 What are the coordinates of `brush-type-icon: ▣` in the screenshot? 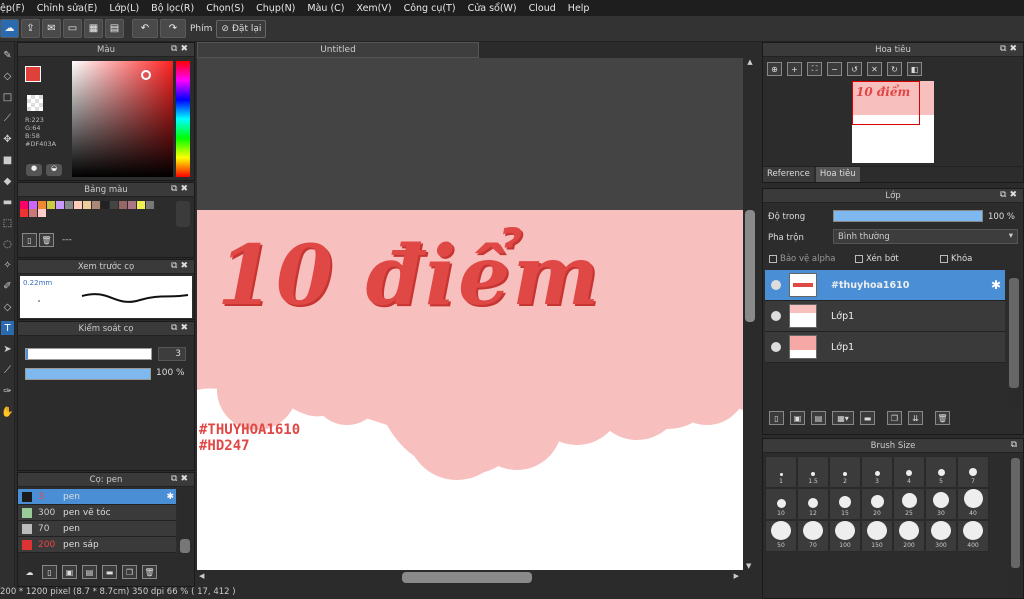 It's located at (69, 572).